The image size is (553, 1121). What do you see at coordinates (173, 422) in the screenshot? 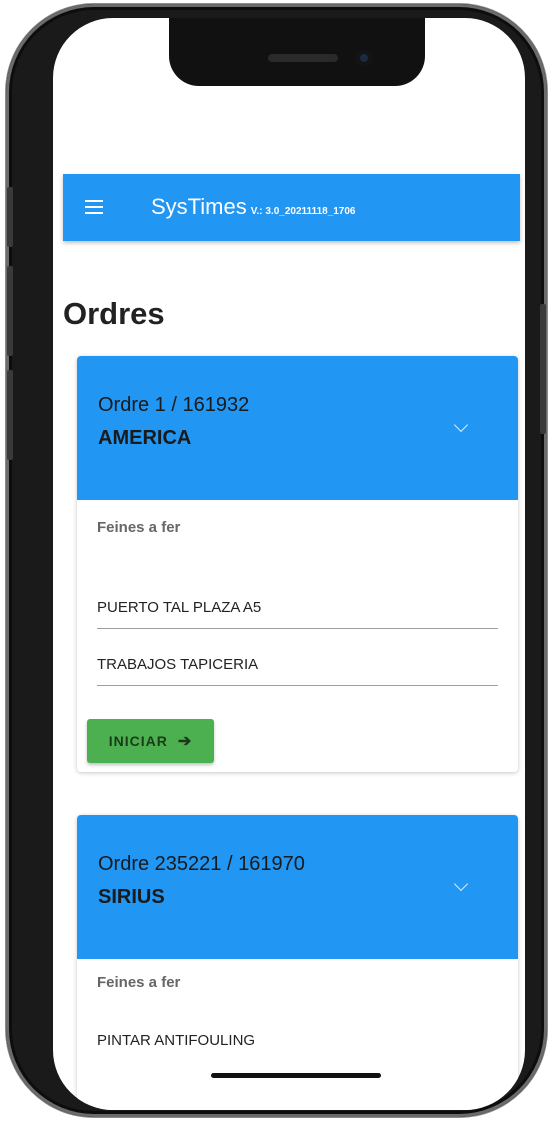
I see `order-title: Ordre 1 / 161932 AMERICA` at bounding box center [173, 422].